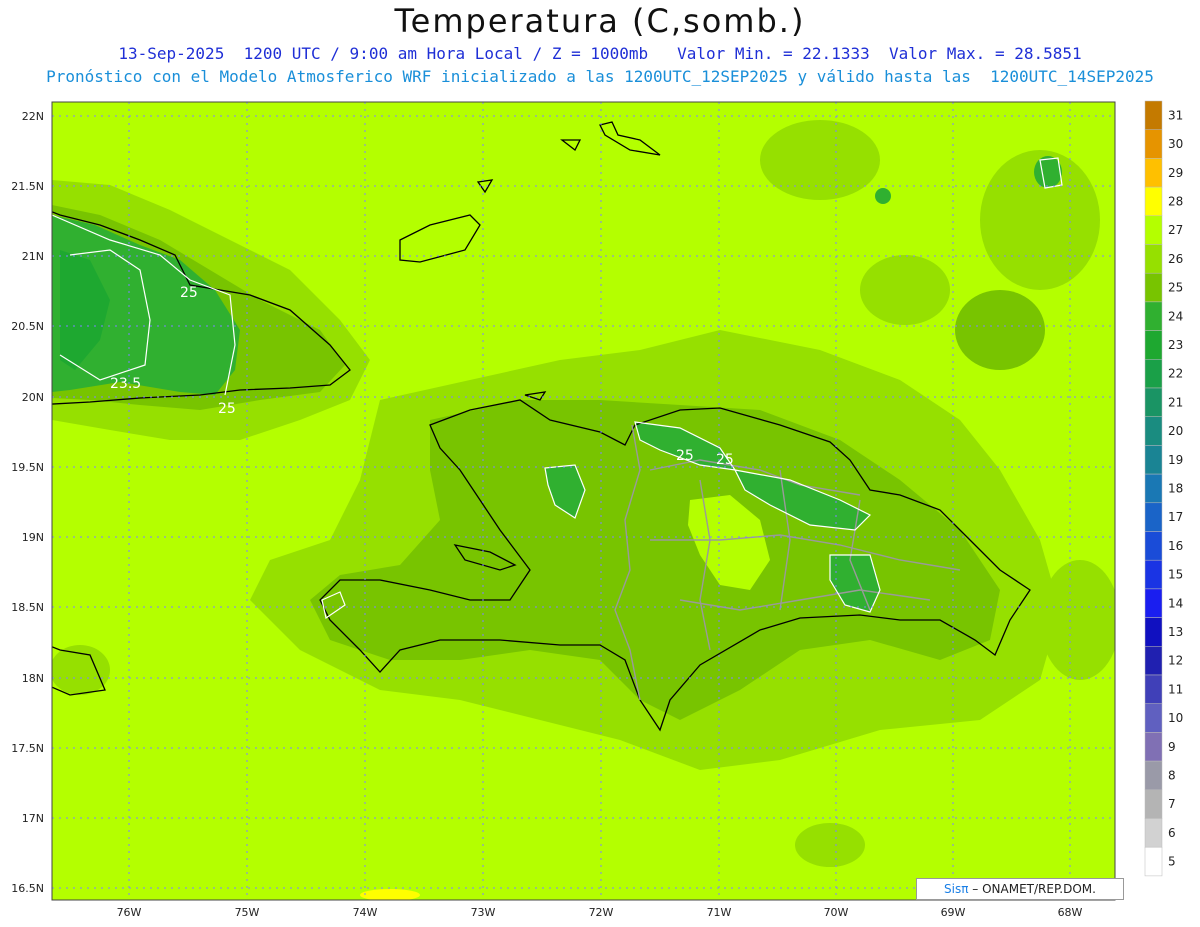  What do you see at coordinates (1175, 173) in the screenshot?
I see `colorbar-label: 29` at bounding box center [1175, 173].